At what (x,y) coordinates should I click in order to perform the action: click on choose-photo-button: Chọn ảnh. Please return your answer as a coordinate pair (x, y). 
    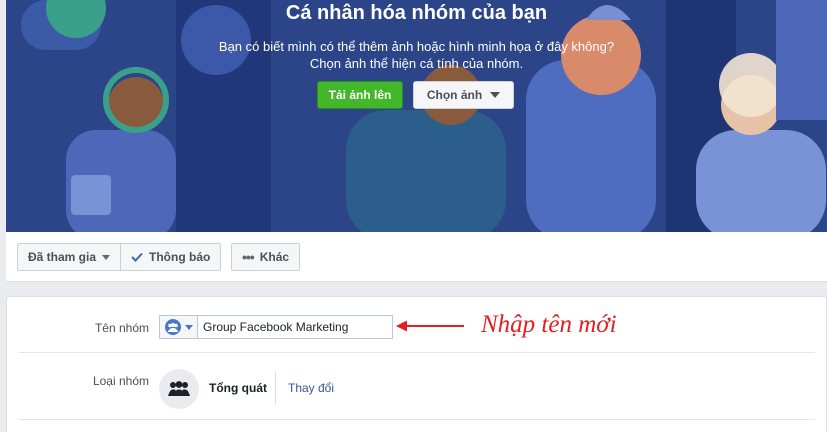
    Looking at the image, I should click on (463, 95).